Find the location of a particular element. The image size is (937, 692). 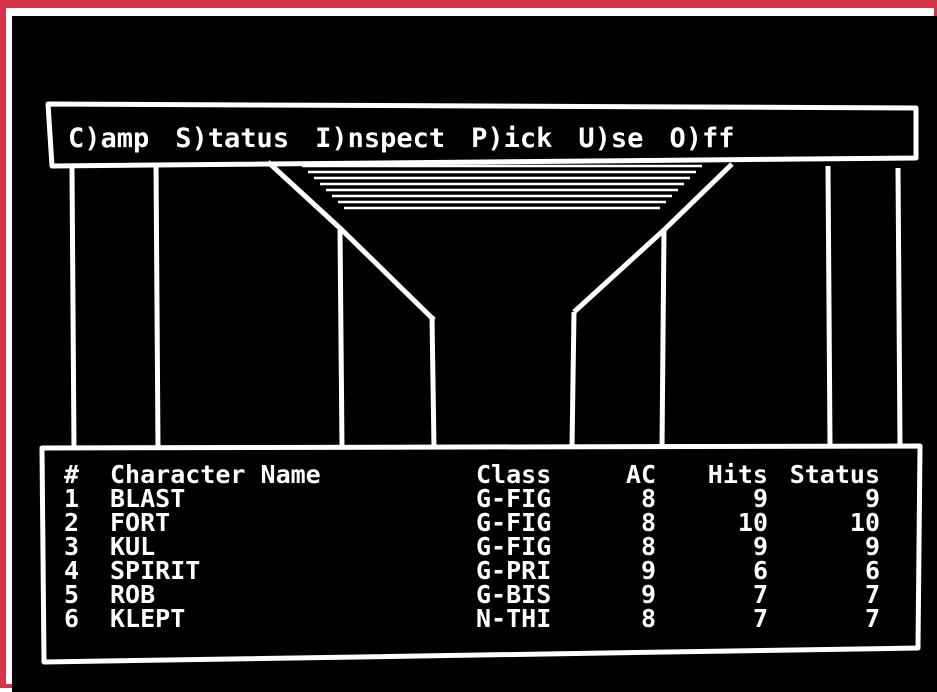

menu-off: O)ff is located at coordinates (701, 138).